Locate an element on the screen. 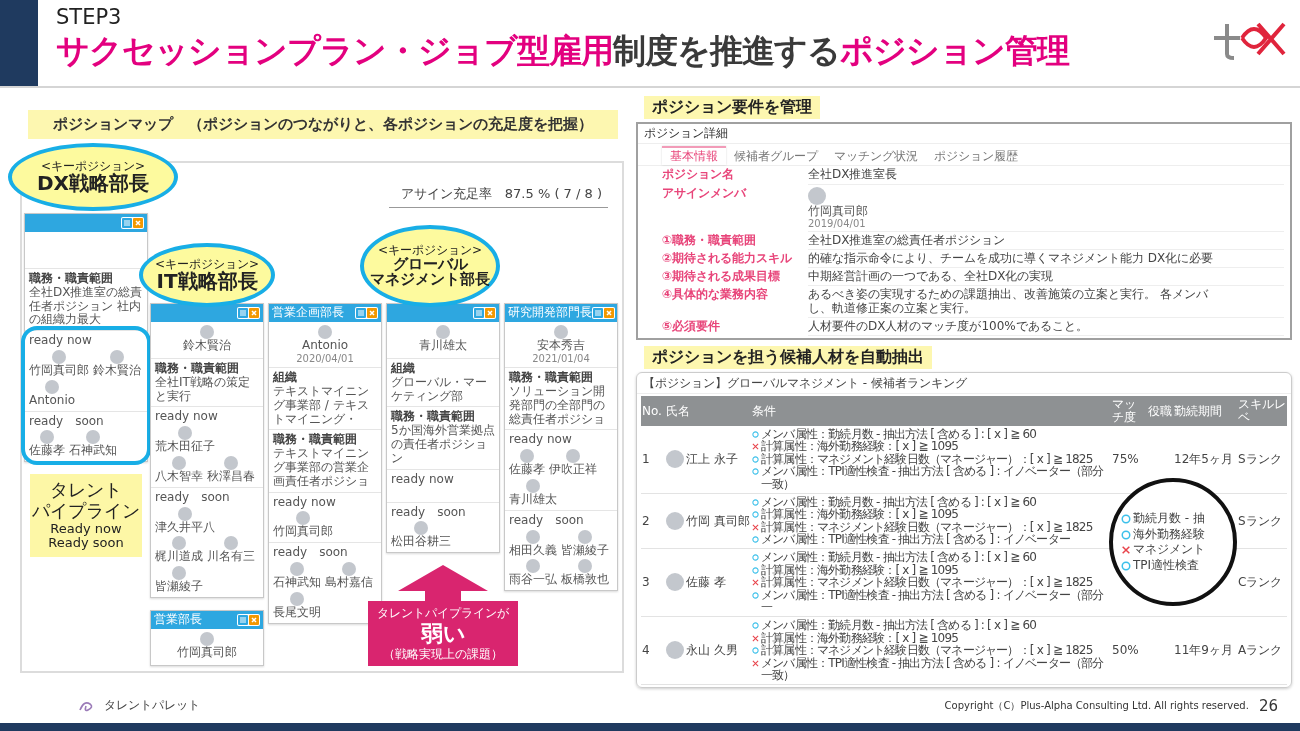  position-card: 研究開発部門長 安本秀吉 2021/01/04 職務・職責範囲 ソリューション開発部門の全部門の総責任者ポジショ ready now 佐藤孝 伊吹正祥 青川雄太 ready soon 相田久義 皆瀬綾子 雨谷一弘 板橋敦也 is located at coordinates (561, 447).